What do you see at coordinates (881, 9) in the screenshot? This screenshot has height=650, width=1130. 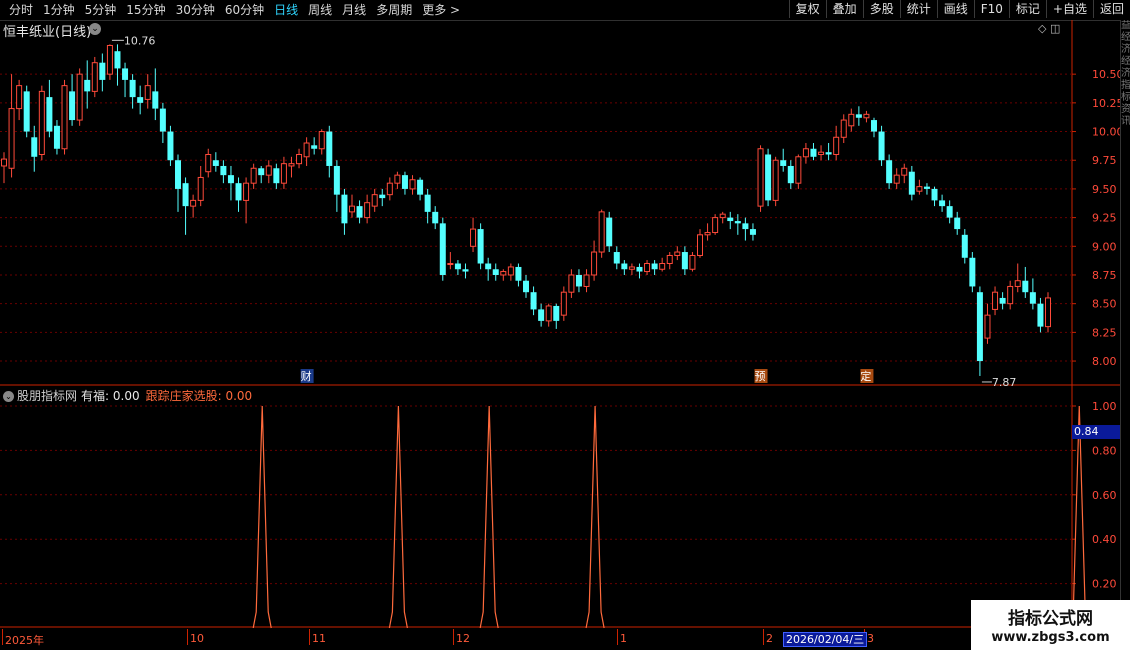 I see `toolbar-button-2: 多股` at bounding box center [881, 9].